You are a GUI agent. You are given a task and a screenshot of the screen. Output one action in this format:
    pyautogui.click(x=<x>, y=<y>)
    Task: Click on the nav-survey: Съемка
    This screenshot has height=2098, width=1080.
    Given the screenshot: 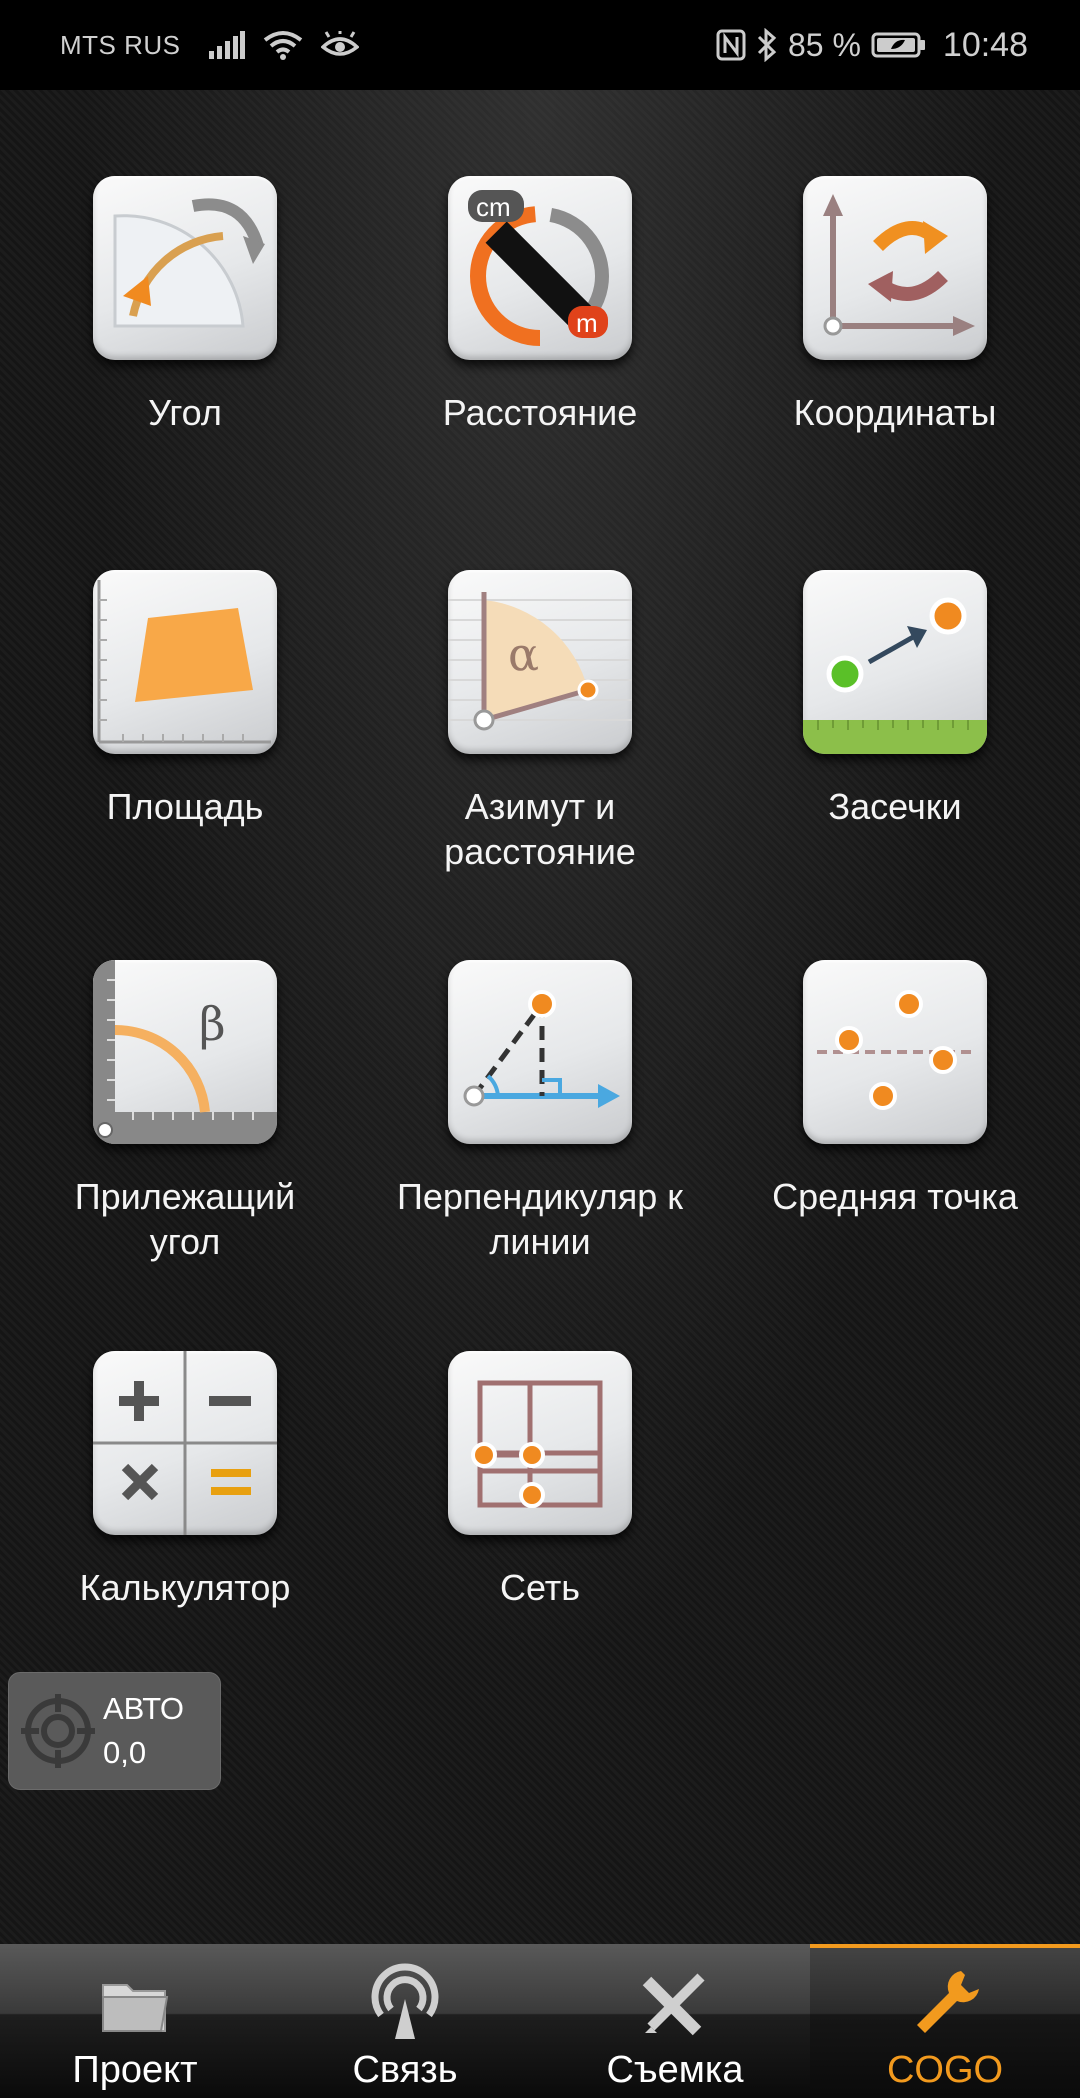 What is the action you would take?
    pyautogui.click(x=675, y=2021)
    